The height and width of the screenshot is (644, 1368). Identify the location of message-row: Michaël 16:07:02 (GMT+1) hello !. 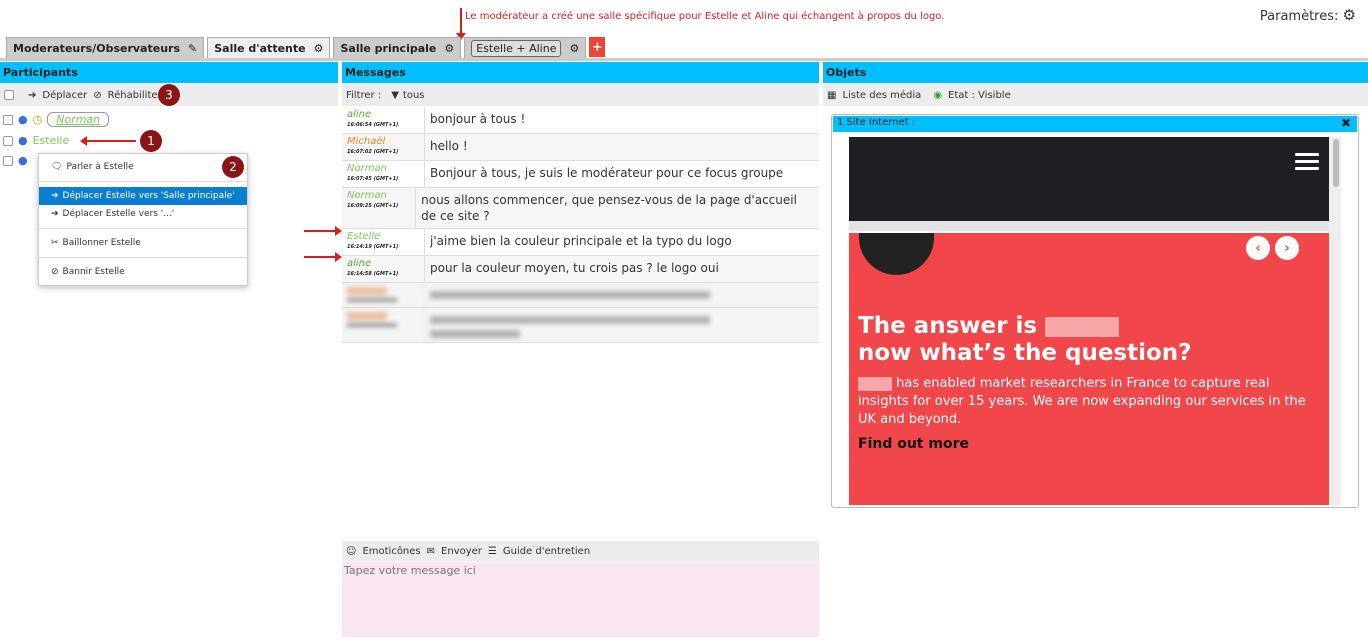
(580, 147).